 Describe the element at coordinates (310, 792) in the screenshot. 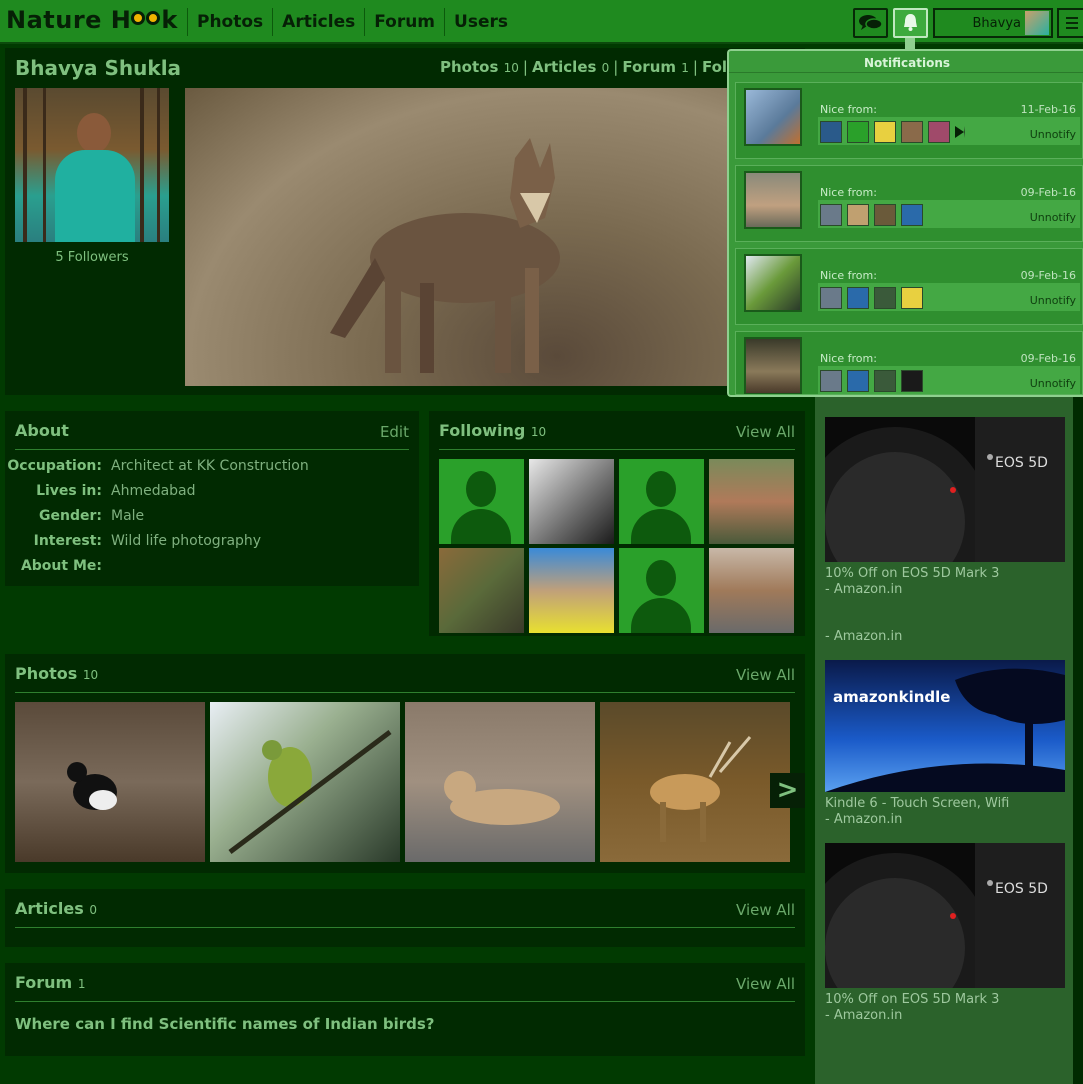

I see `green-pigeon-image` at that location.